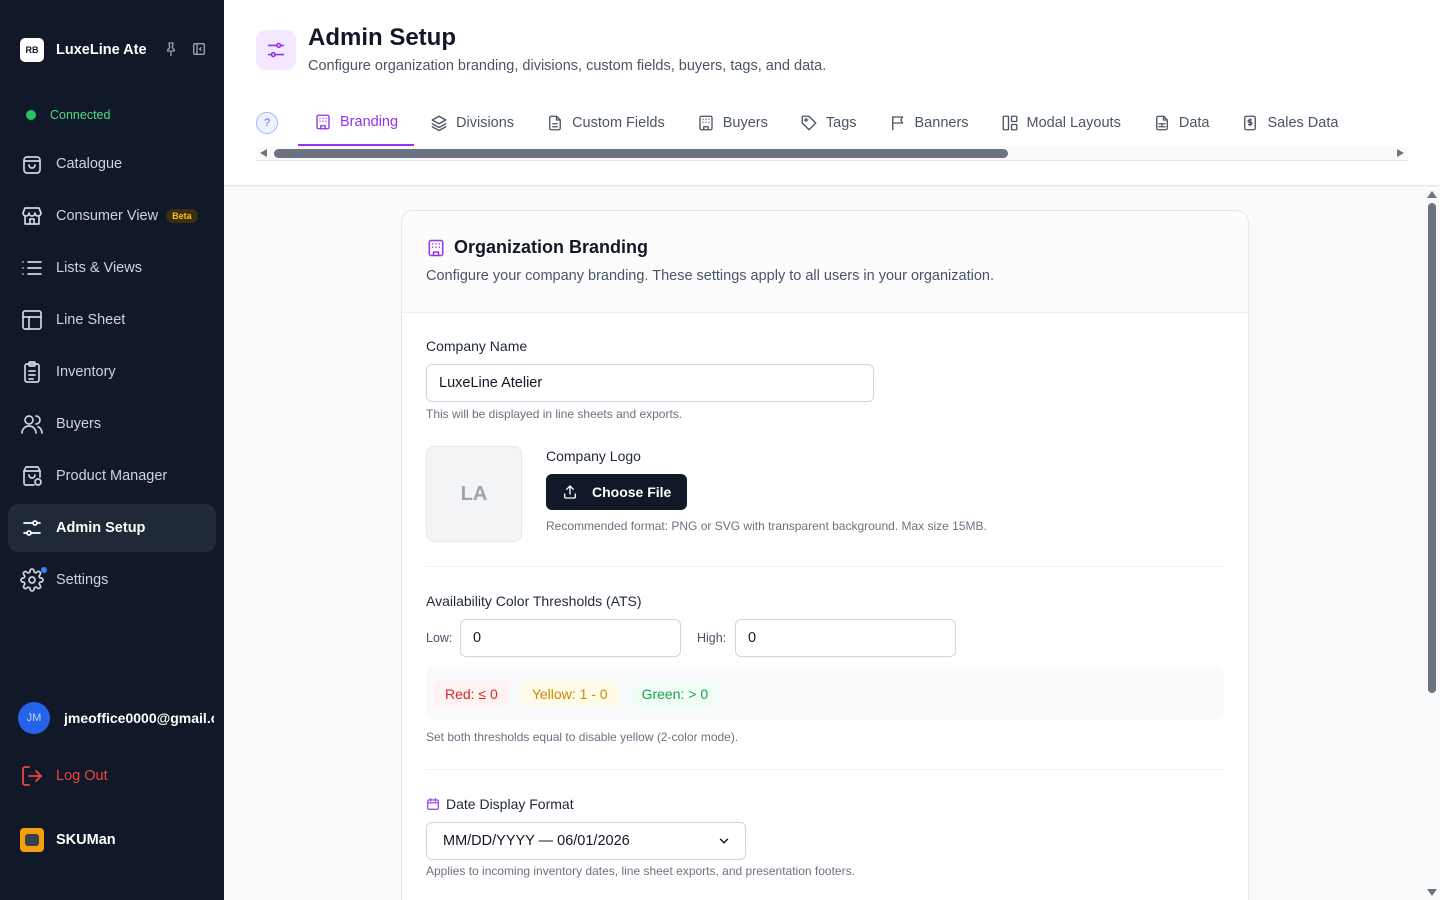  I want to click on sidebar-item-catalogue: Catalogue, so click(112, 164).